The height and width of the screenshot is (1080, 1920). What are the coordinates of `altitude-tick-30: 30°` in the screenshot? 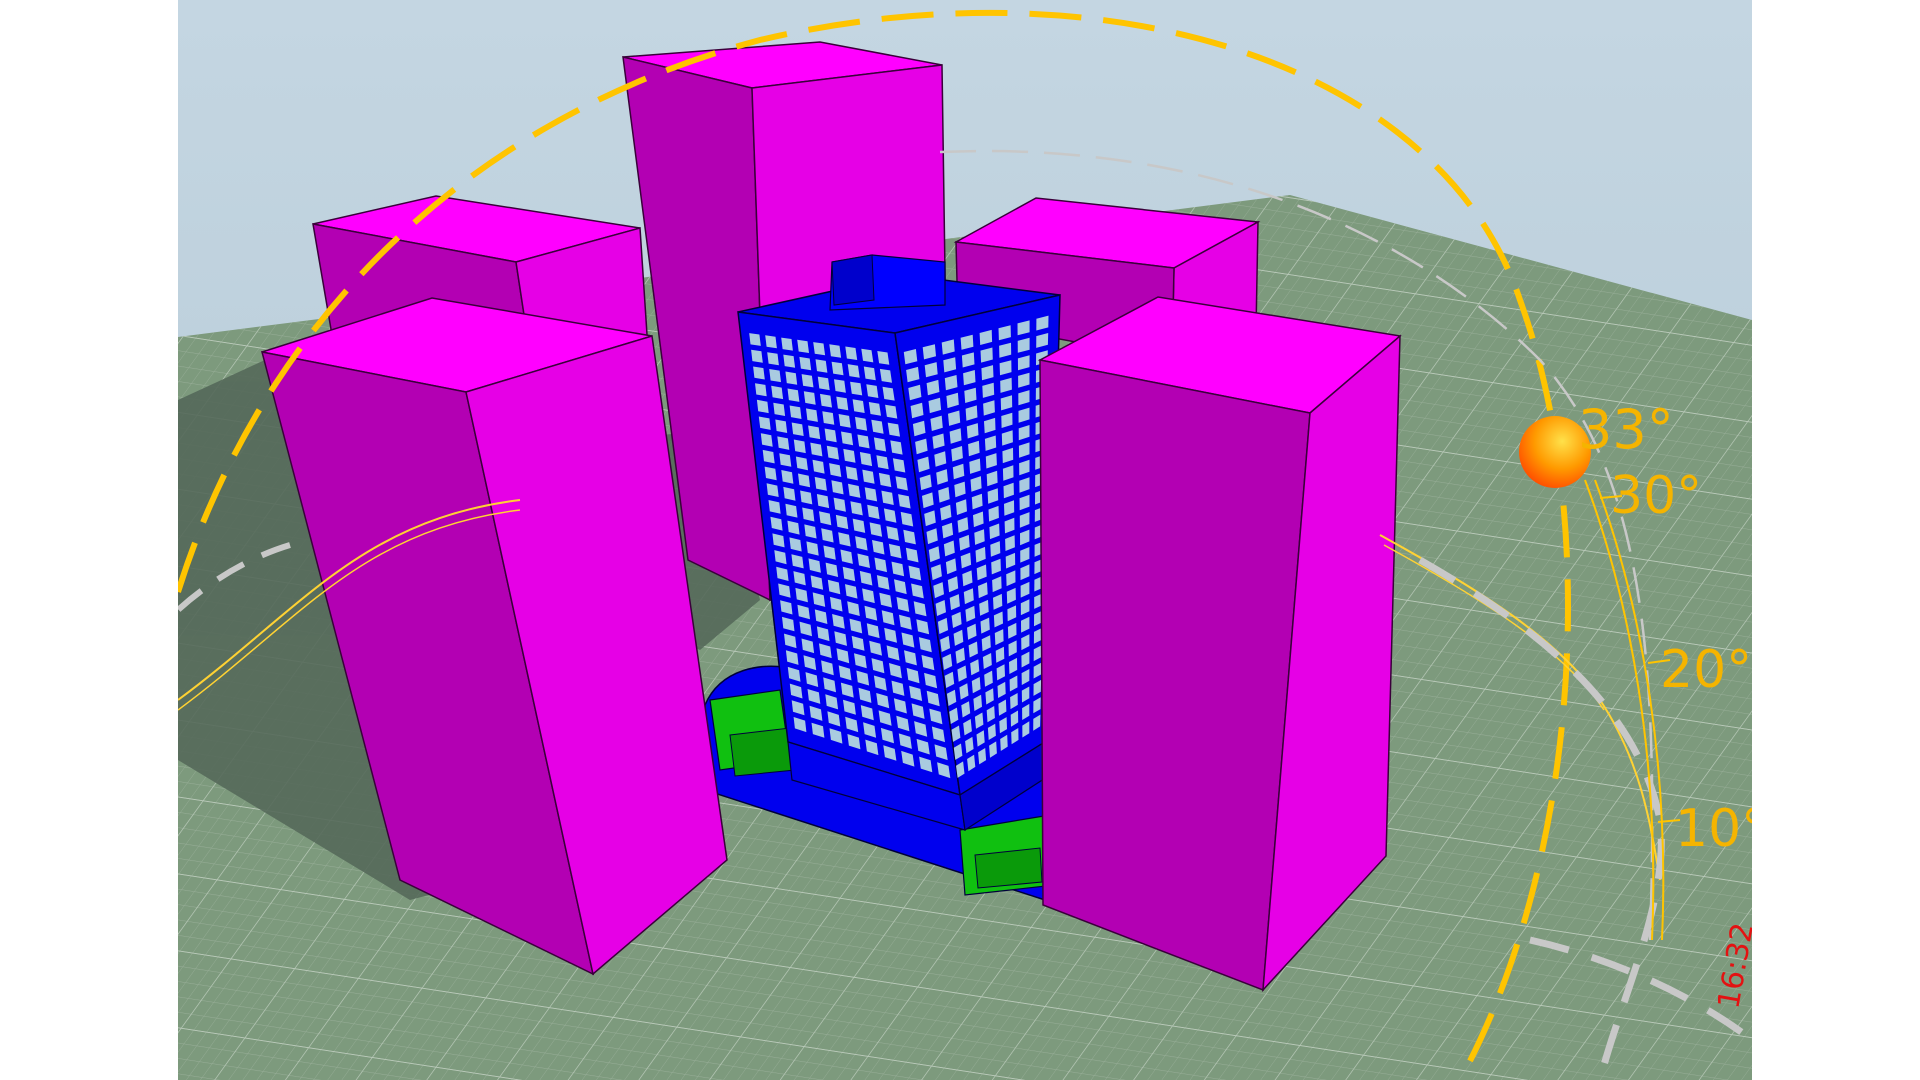 It's located at (1656, 496).